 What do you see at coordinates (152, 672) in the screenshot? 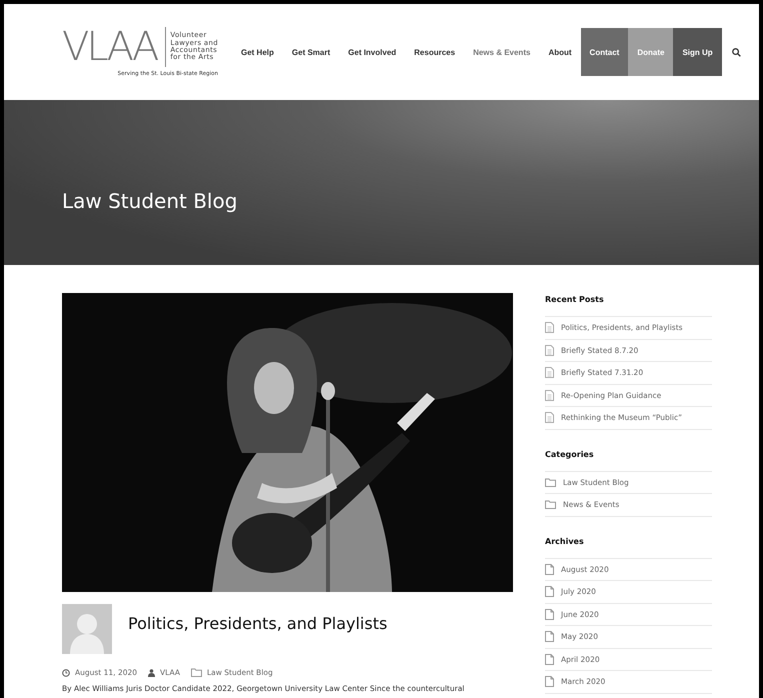
I see `user-icon` at bounding box center [152, 672].